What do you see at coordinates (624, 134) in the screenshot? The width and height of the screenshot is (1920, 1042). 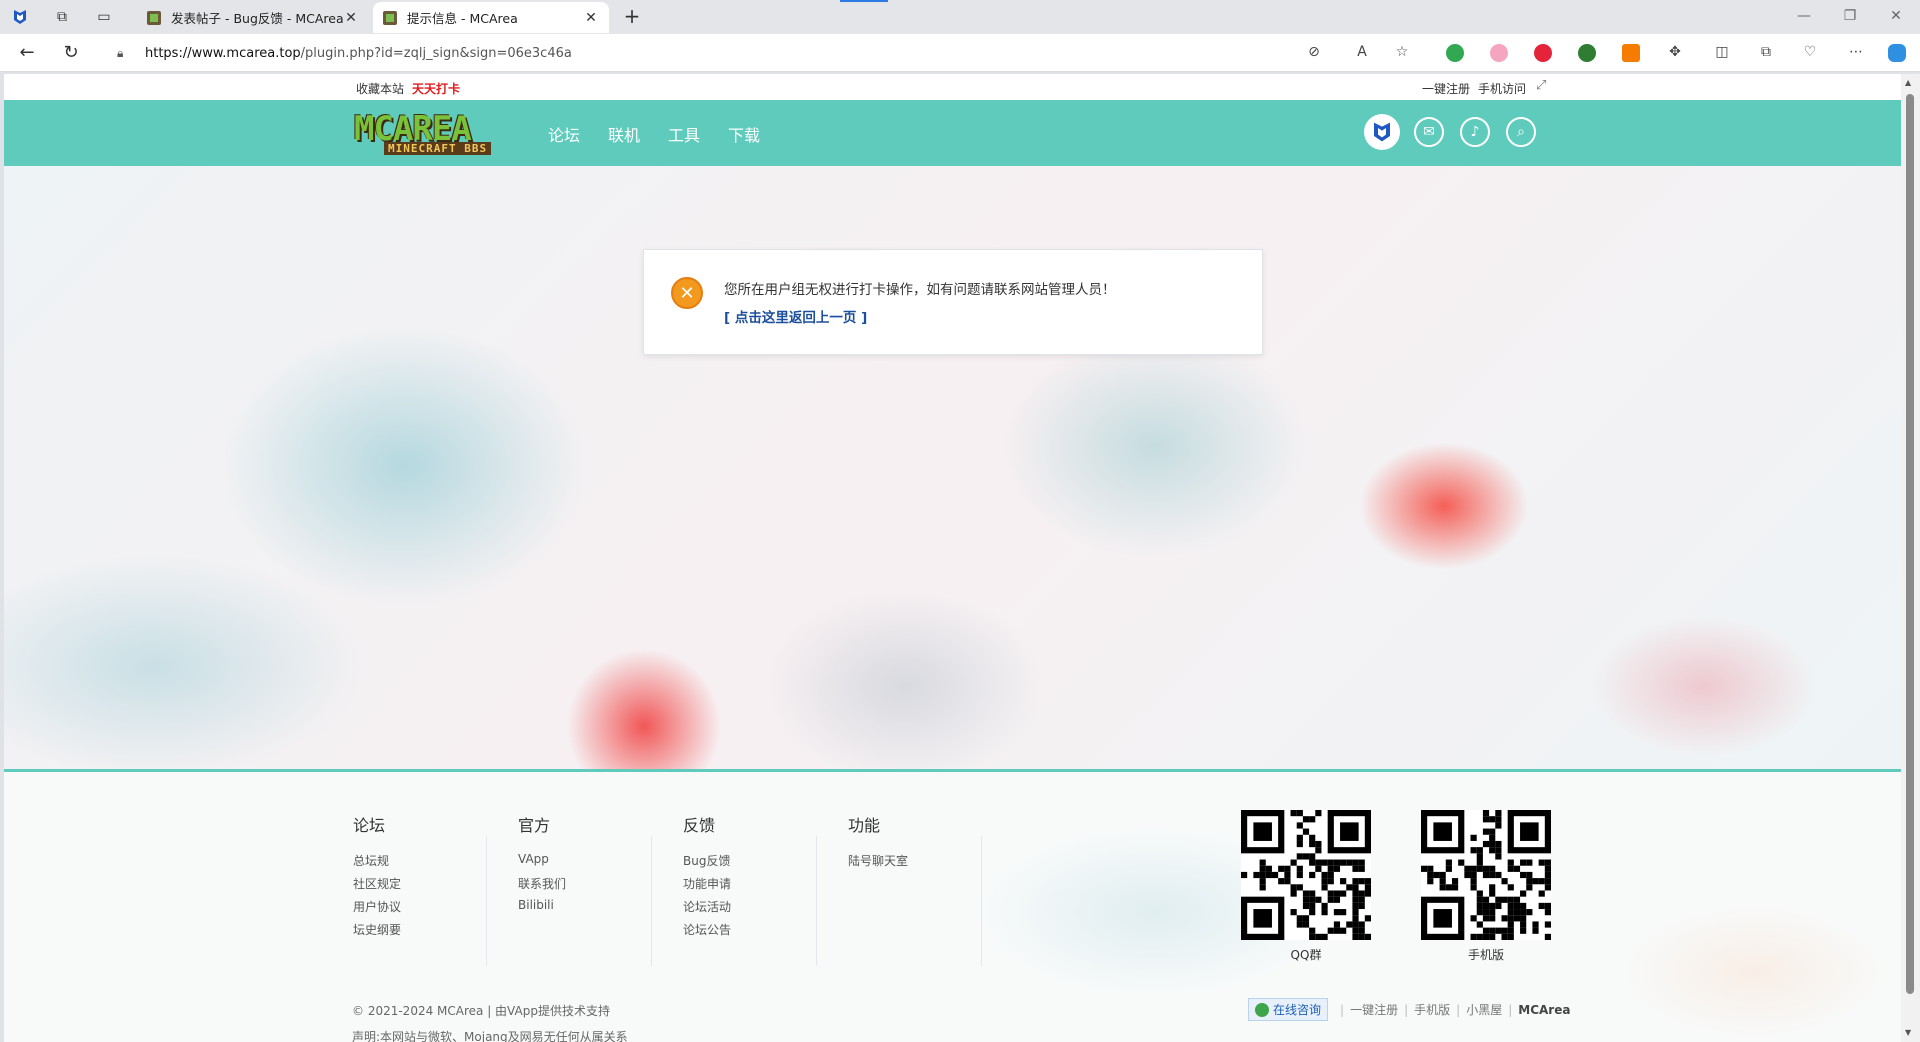 I see `nav-online: 联机` at bounding box center [624, 134].